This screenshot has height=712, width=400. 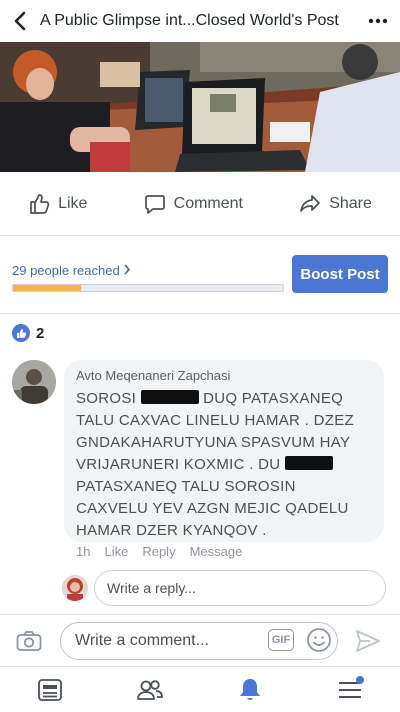 I want to click on back-button, so click(x=20, y=21).